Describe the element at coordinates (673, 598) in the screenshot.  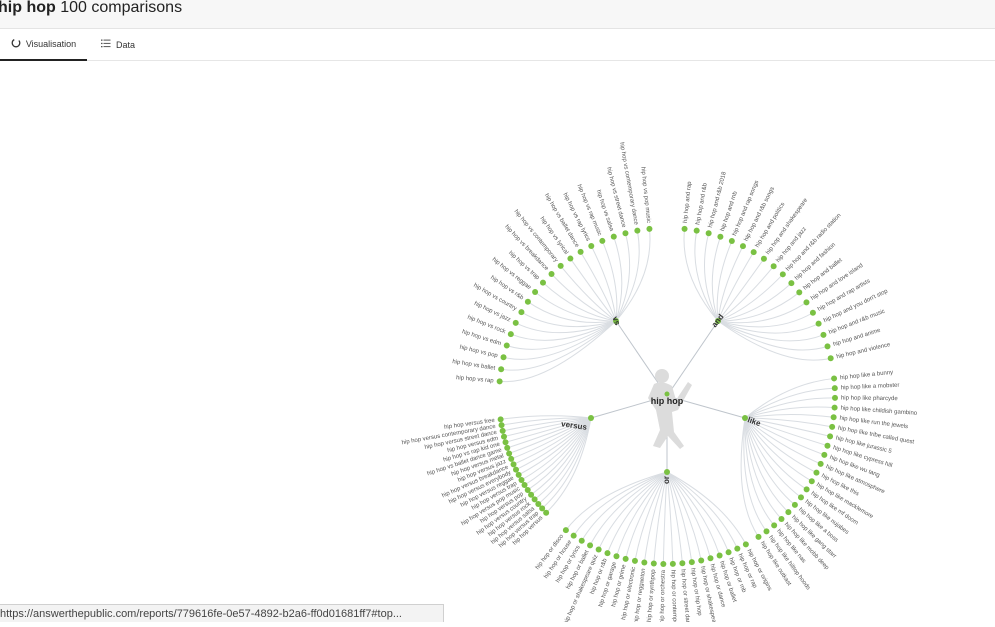
I see `leaf-question-label: hip hop or contemporary` at that location.